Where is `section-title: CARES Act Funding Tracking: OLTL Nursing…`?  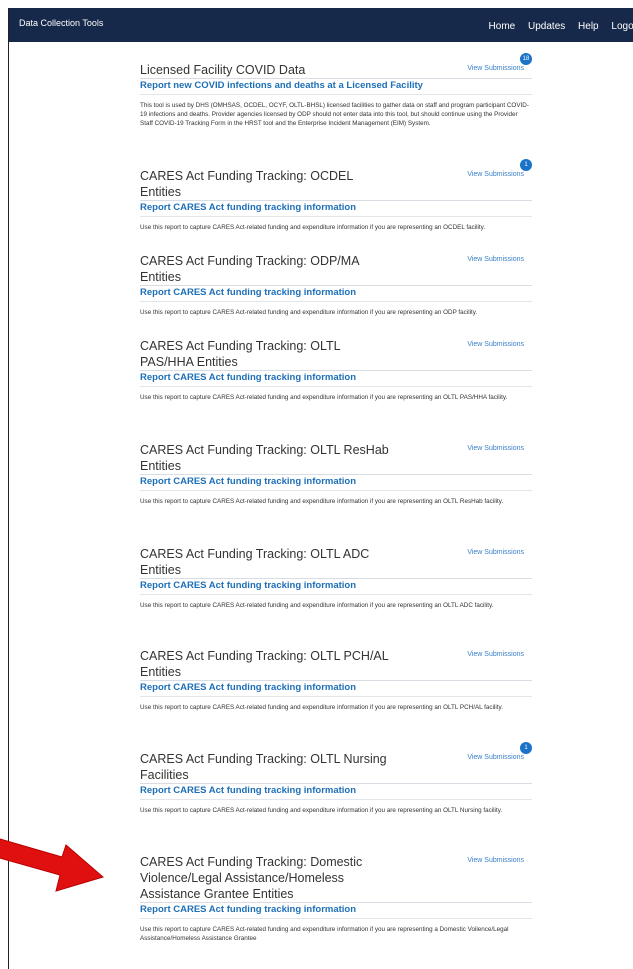 section-title: CARES Act Funding Tracking: OLTL Nursing… is located at coordinates (263, 767).